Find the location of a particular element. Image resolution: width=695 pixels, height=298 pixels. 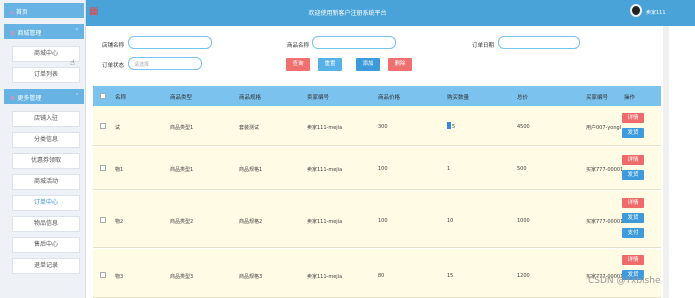

cell-qty: 5 is located at coordinates (454, 127).